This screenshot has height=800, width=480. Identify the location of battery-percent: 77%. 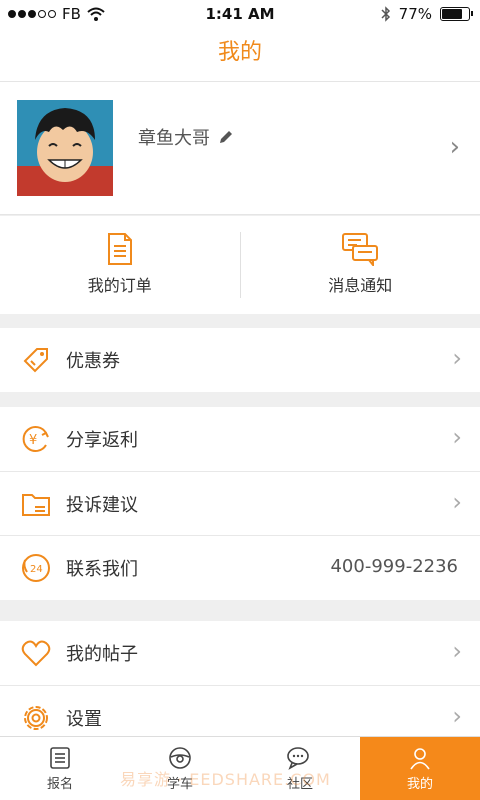
(415, 14).